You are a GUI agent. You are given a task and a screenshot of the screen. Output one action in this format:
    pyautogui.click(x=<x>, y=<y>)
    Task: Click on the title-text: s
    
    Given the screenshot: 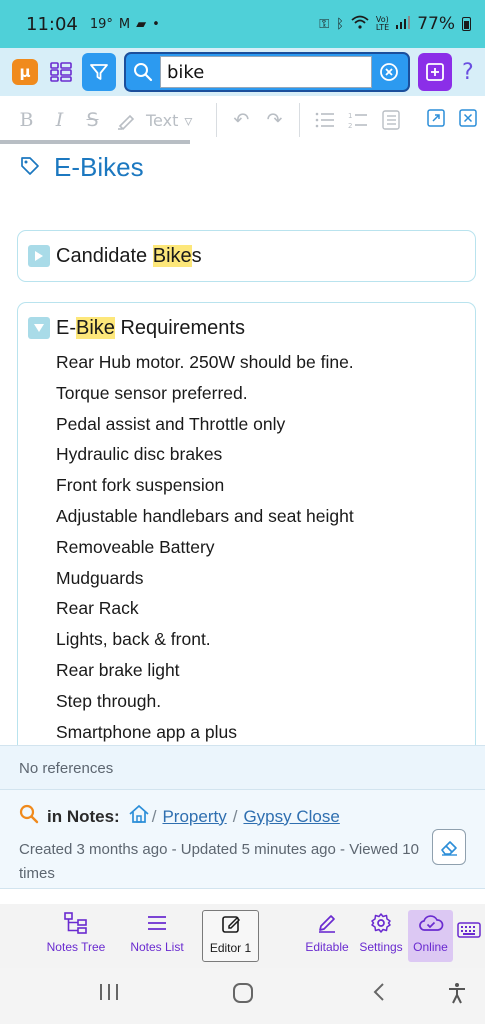 What is the action you would take?
    pyautogui.click(x=196, y=255)
    